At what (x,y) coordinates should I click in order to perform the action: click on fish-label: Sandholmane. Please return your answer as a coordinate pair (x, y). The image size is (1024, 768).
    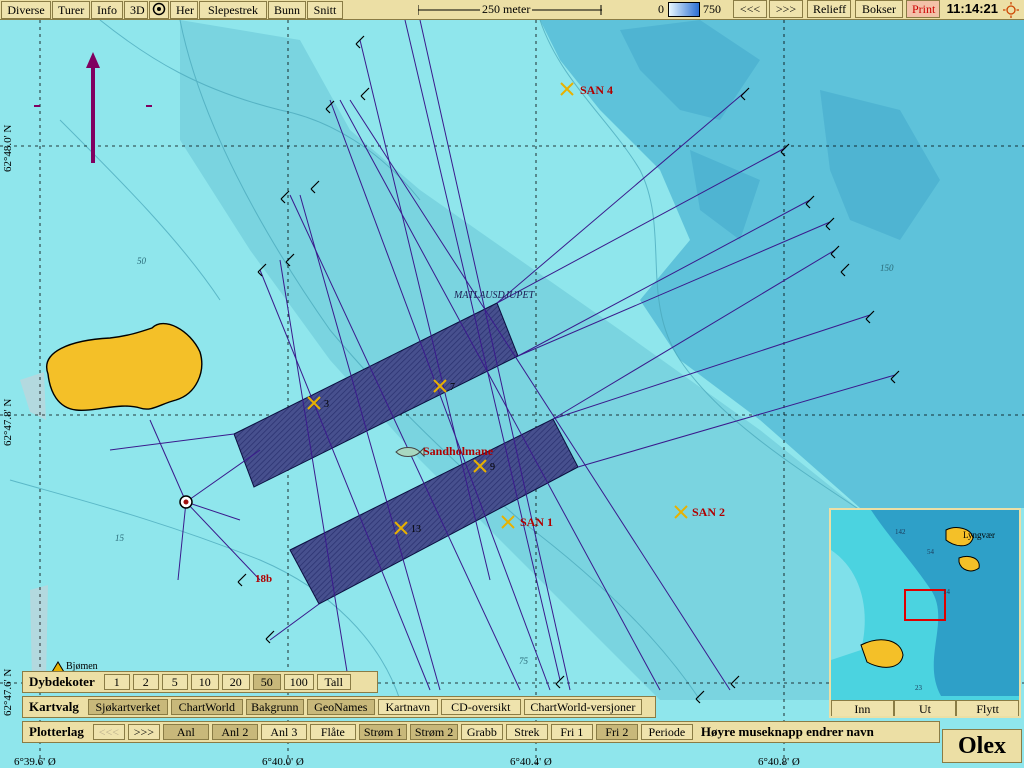
    Looking at the image, I should click on (458, 451).